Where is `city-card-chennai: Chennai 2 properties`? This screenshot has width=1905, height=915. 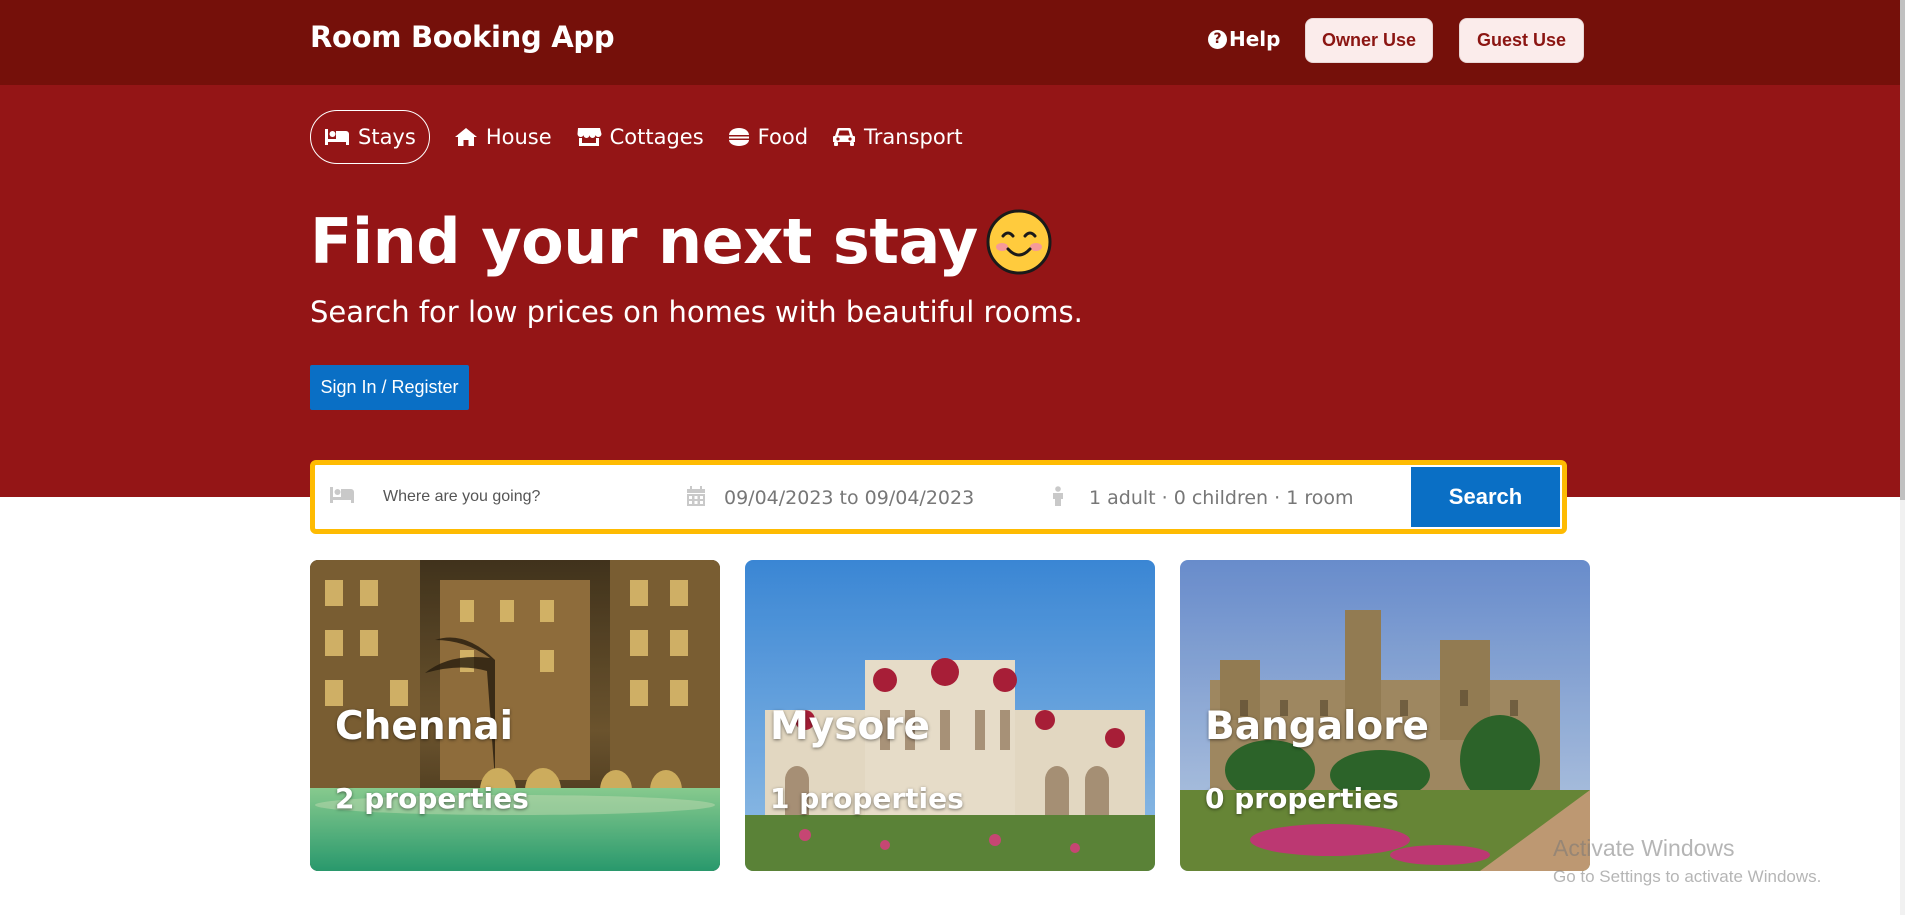
city-card-chennai: Chennai 2 properties is located at coordinates (515, 715).